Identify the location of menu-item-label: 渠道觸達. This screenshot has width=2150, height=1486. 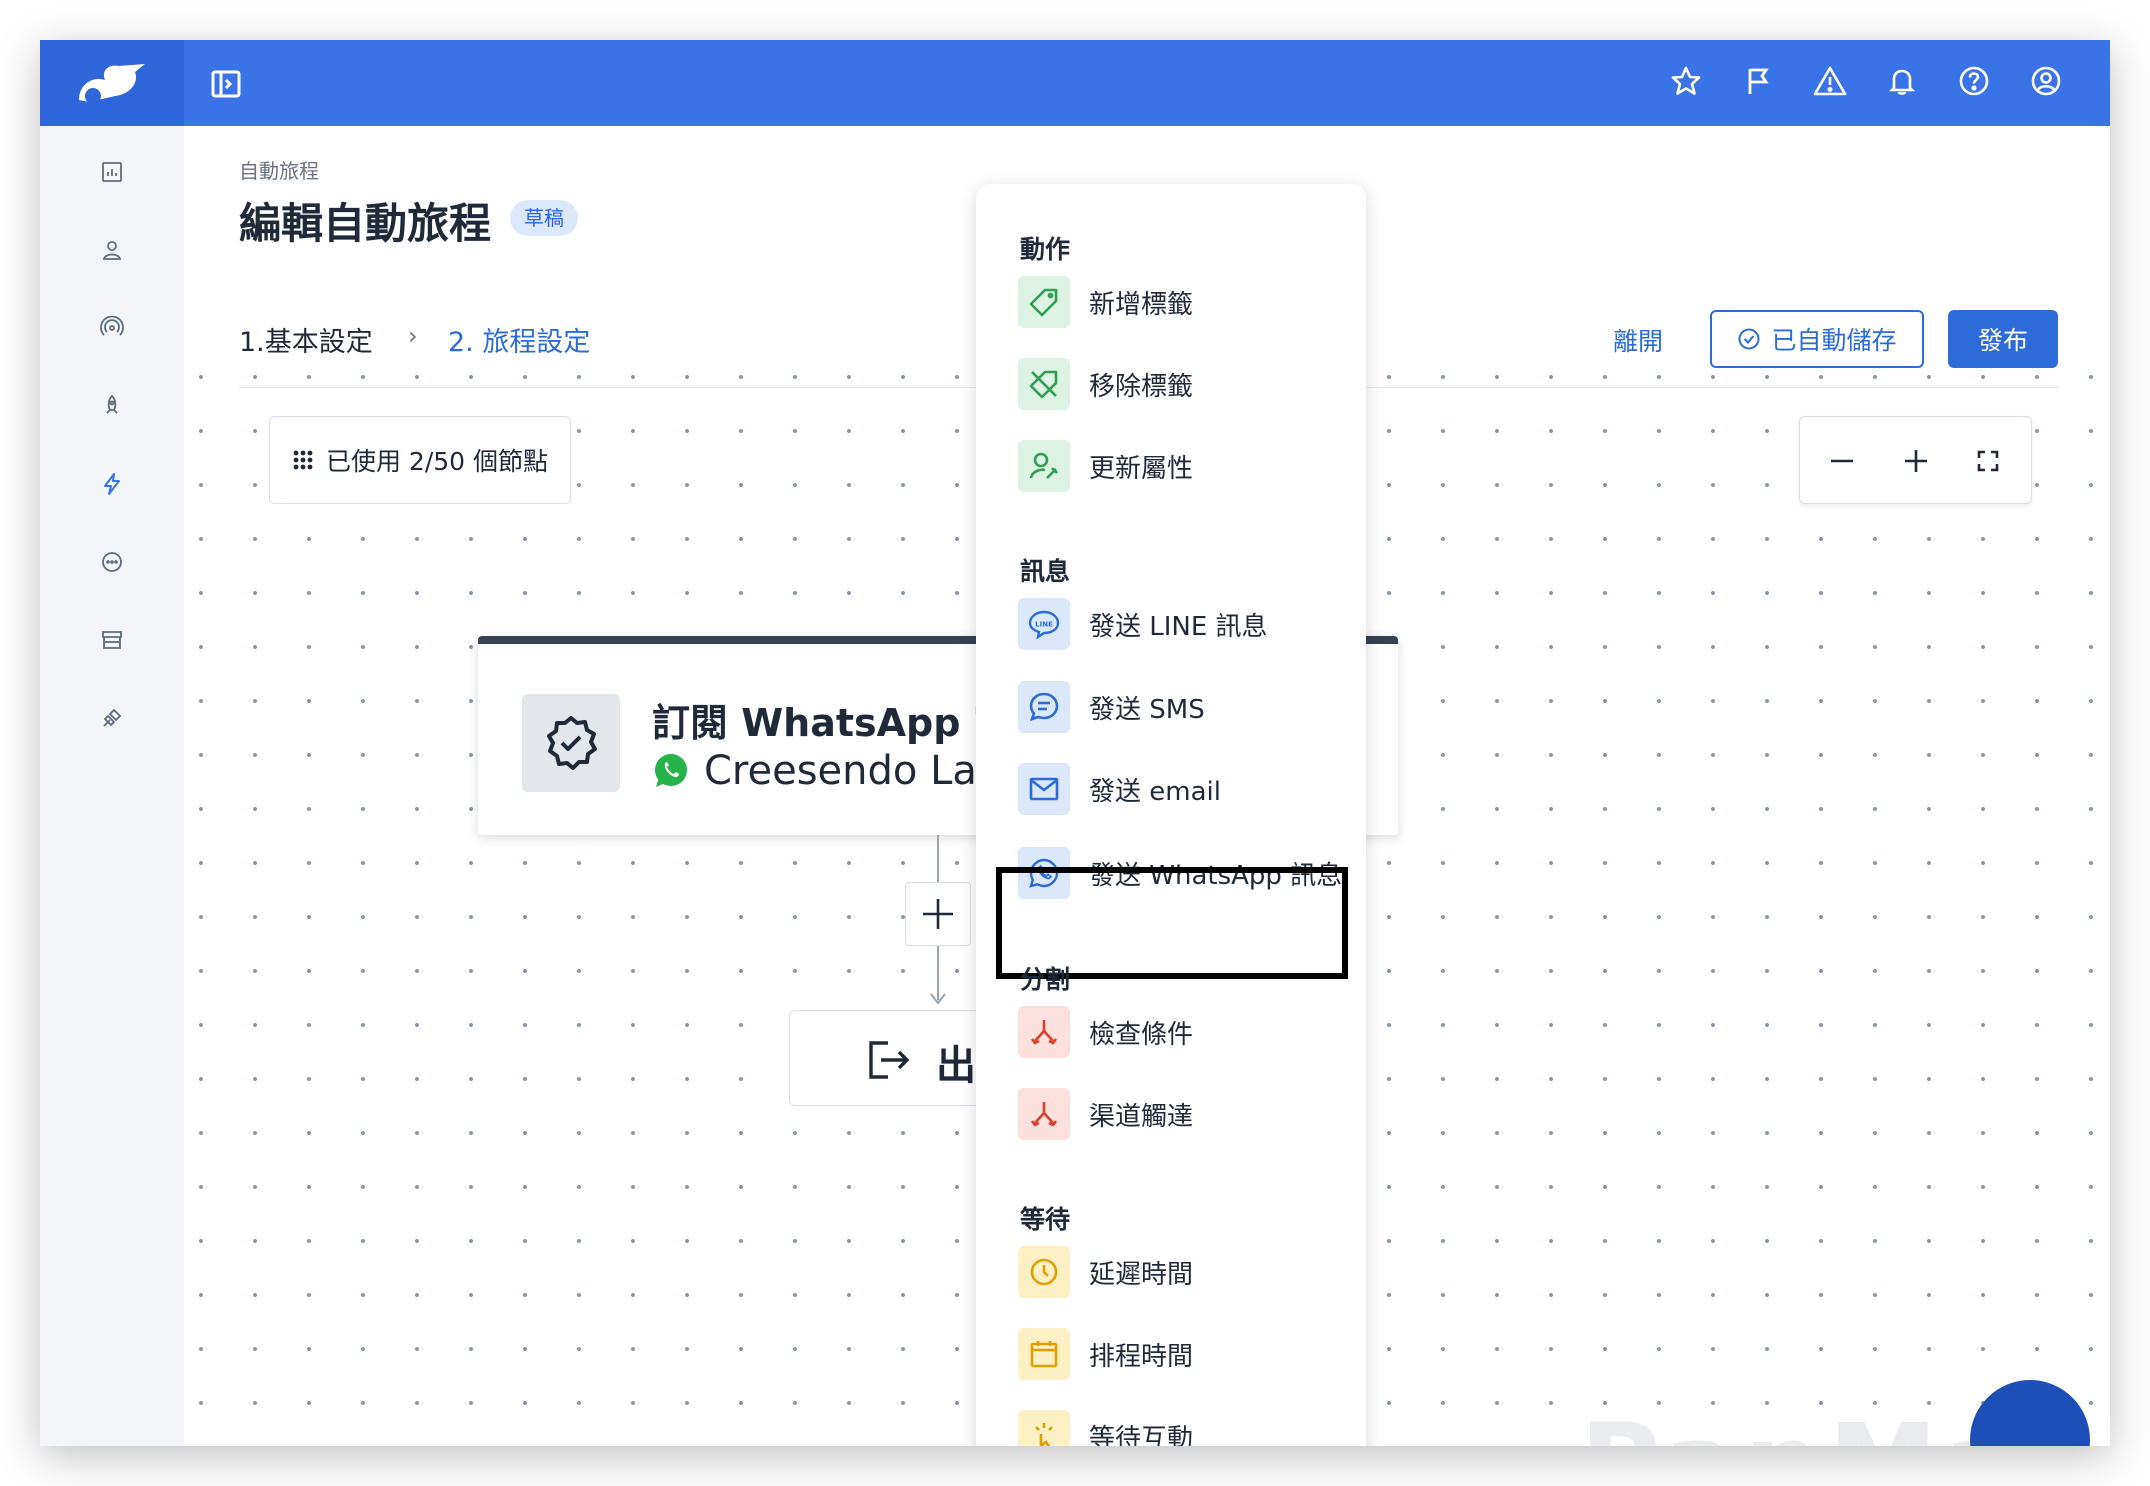
(1141, 1116).